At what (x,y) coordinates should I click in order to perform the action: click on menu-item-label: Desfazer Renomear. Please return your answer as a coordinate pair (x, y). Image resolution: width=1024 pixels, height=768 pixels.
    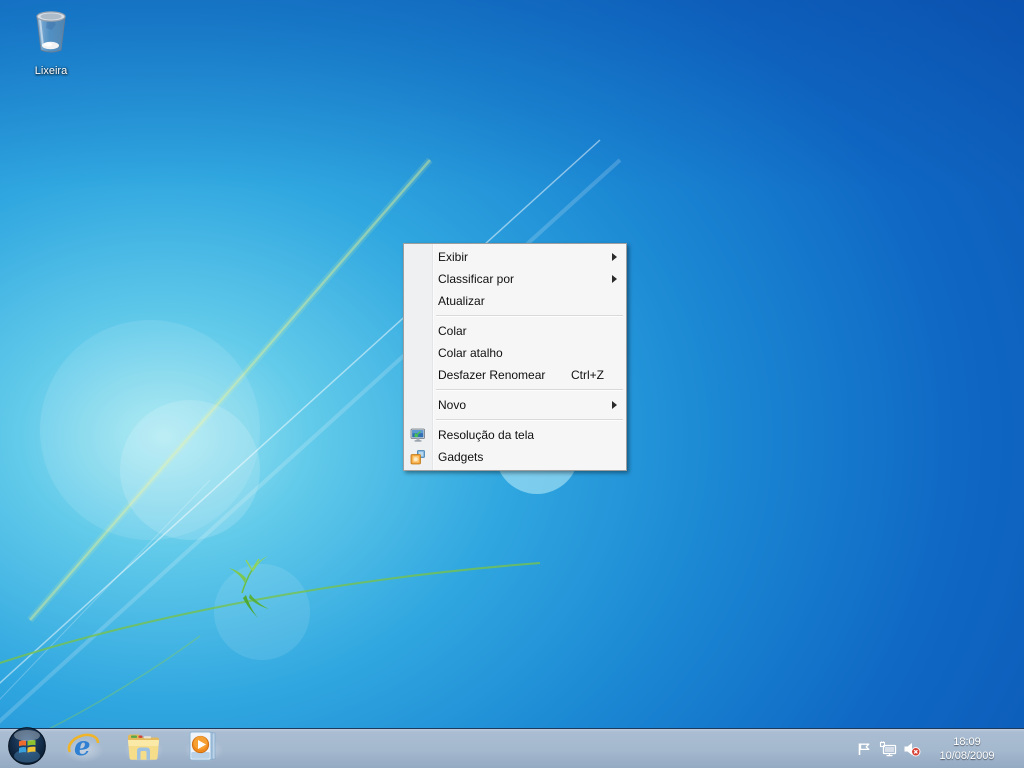
    Looking at the image, I should click on (492, 375).